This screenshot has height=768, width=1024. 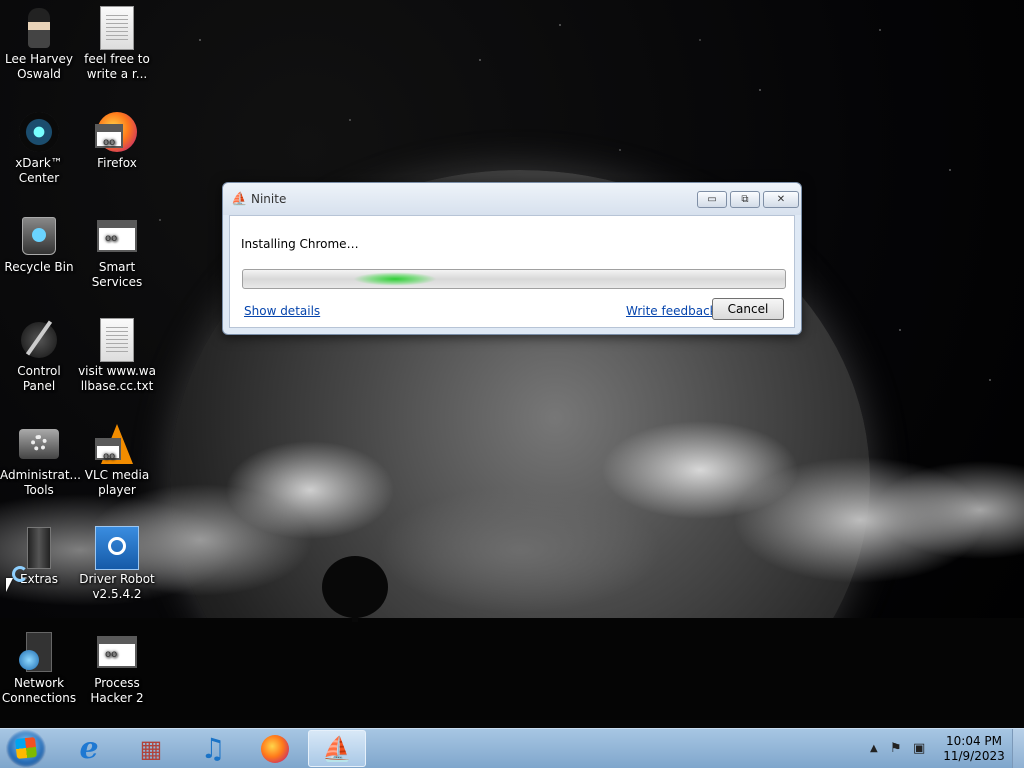 What do you see at coordinates (514, 279) in the screenshot?
I see `install-progress-bar` at bounding box center [514, 279].